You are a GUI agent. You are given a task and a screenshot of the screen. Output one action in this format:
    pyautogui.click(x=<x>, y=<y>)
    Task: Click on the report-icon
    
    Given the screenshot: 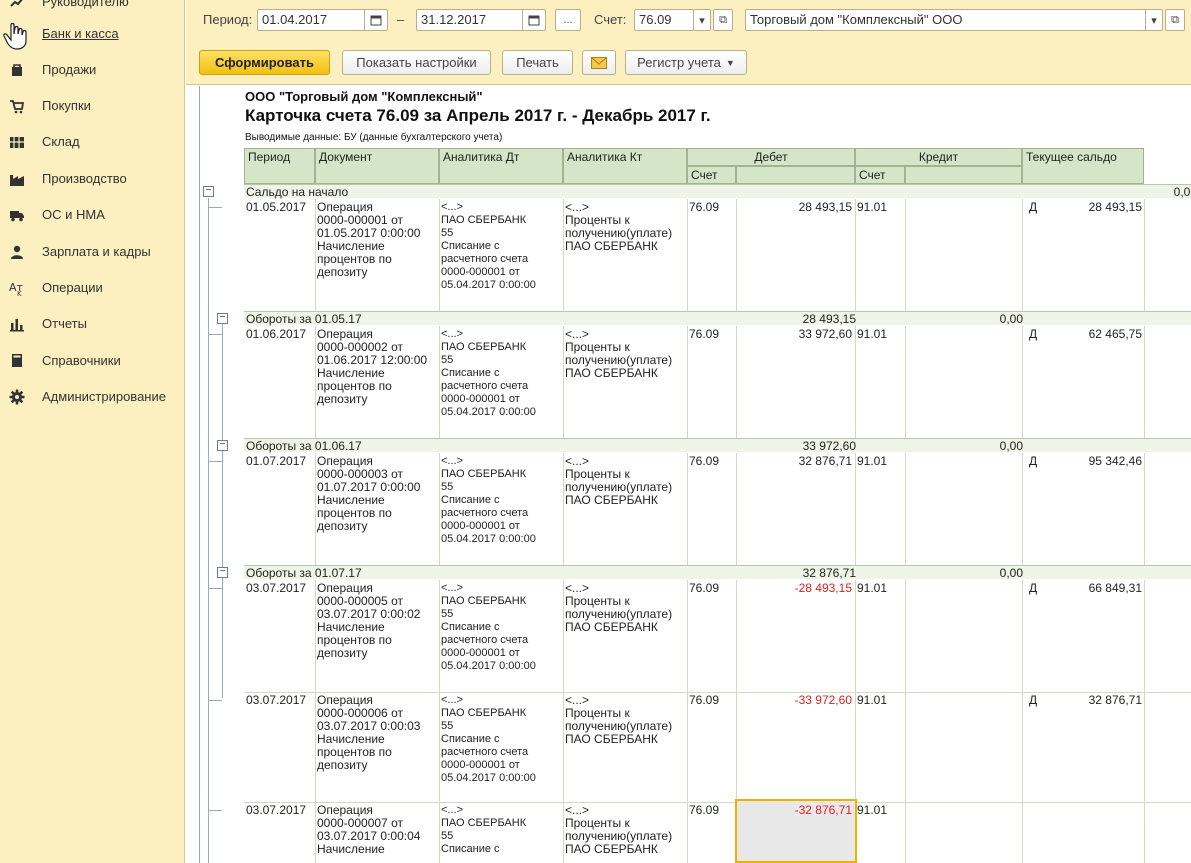 What is the action you would take?
    pyautogui.click(x=17, y=325)
    